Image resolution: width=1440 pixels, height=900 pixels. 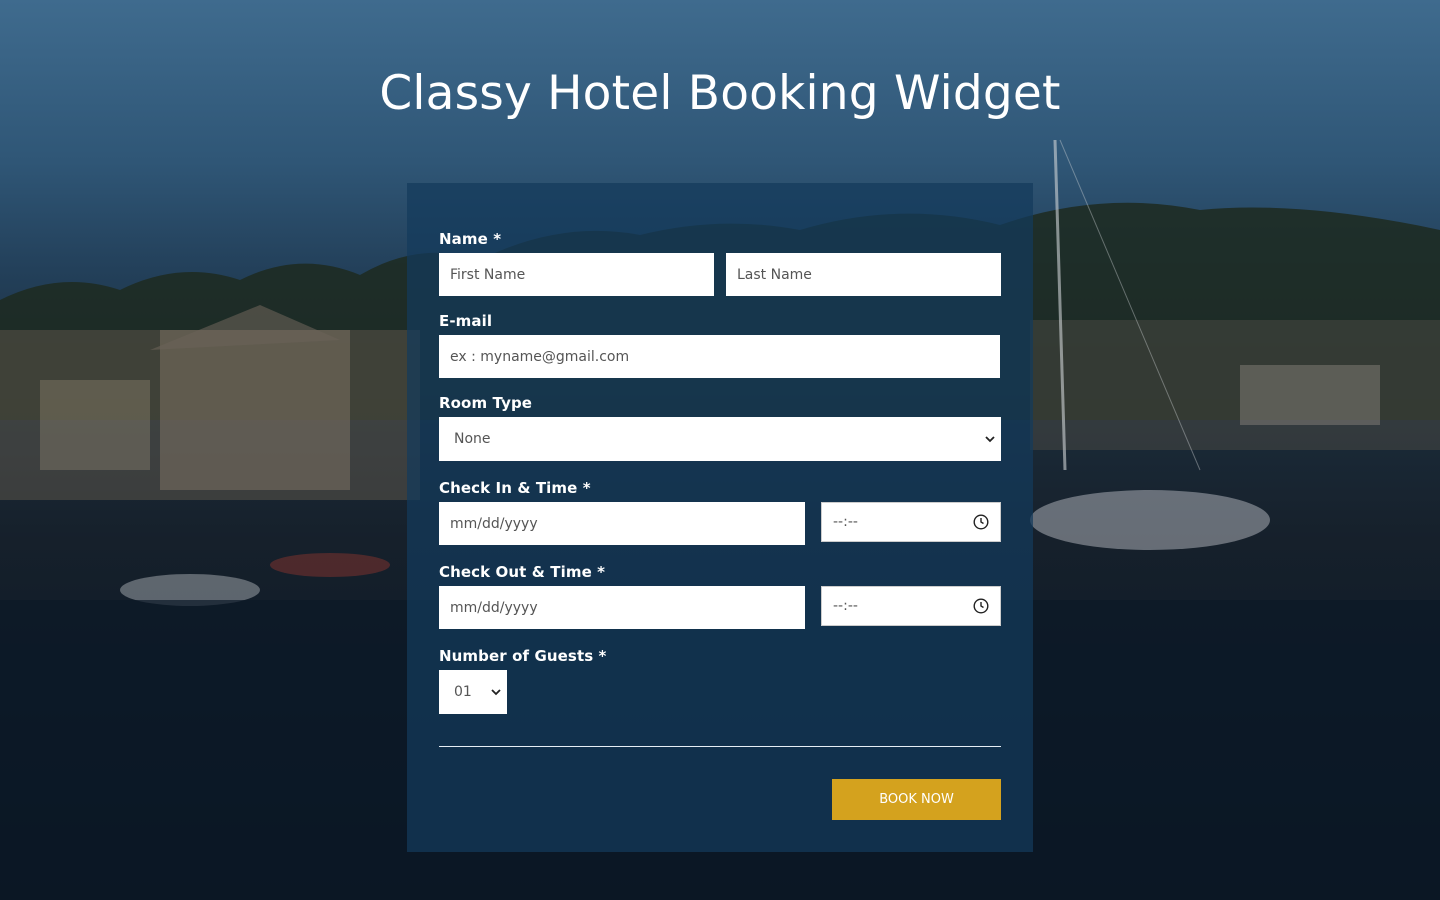 What do you see at coordinates (463, 692) in the screenshot?
I see `guests-value: 01` at bounding box center [463, 692].